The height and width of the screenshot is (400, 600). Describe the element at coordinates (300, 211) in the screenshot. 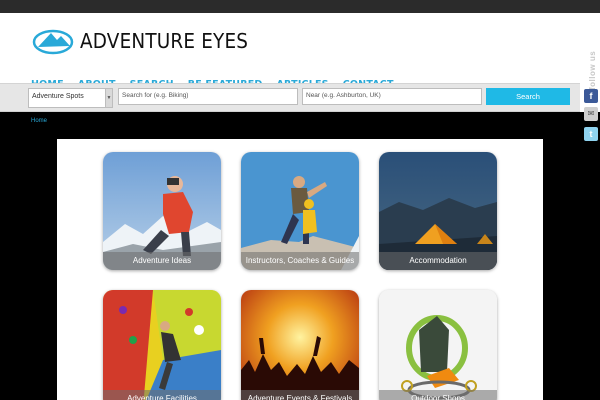

I see `tile-instructors-coaches-guides: Instructors, Coaches & Guides` at that location.